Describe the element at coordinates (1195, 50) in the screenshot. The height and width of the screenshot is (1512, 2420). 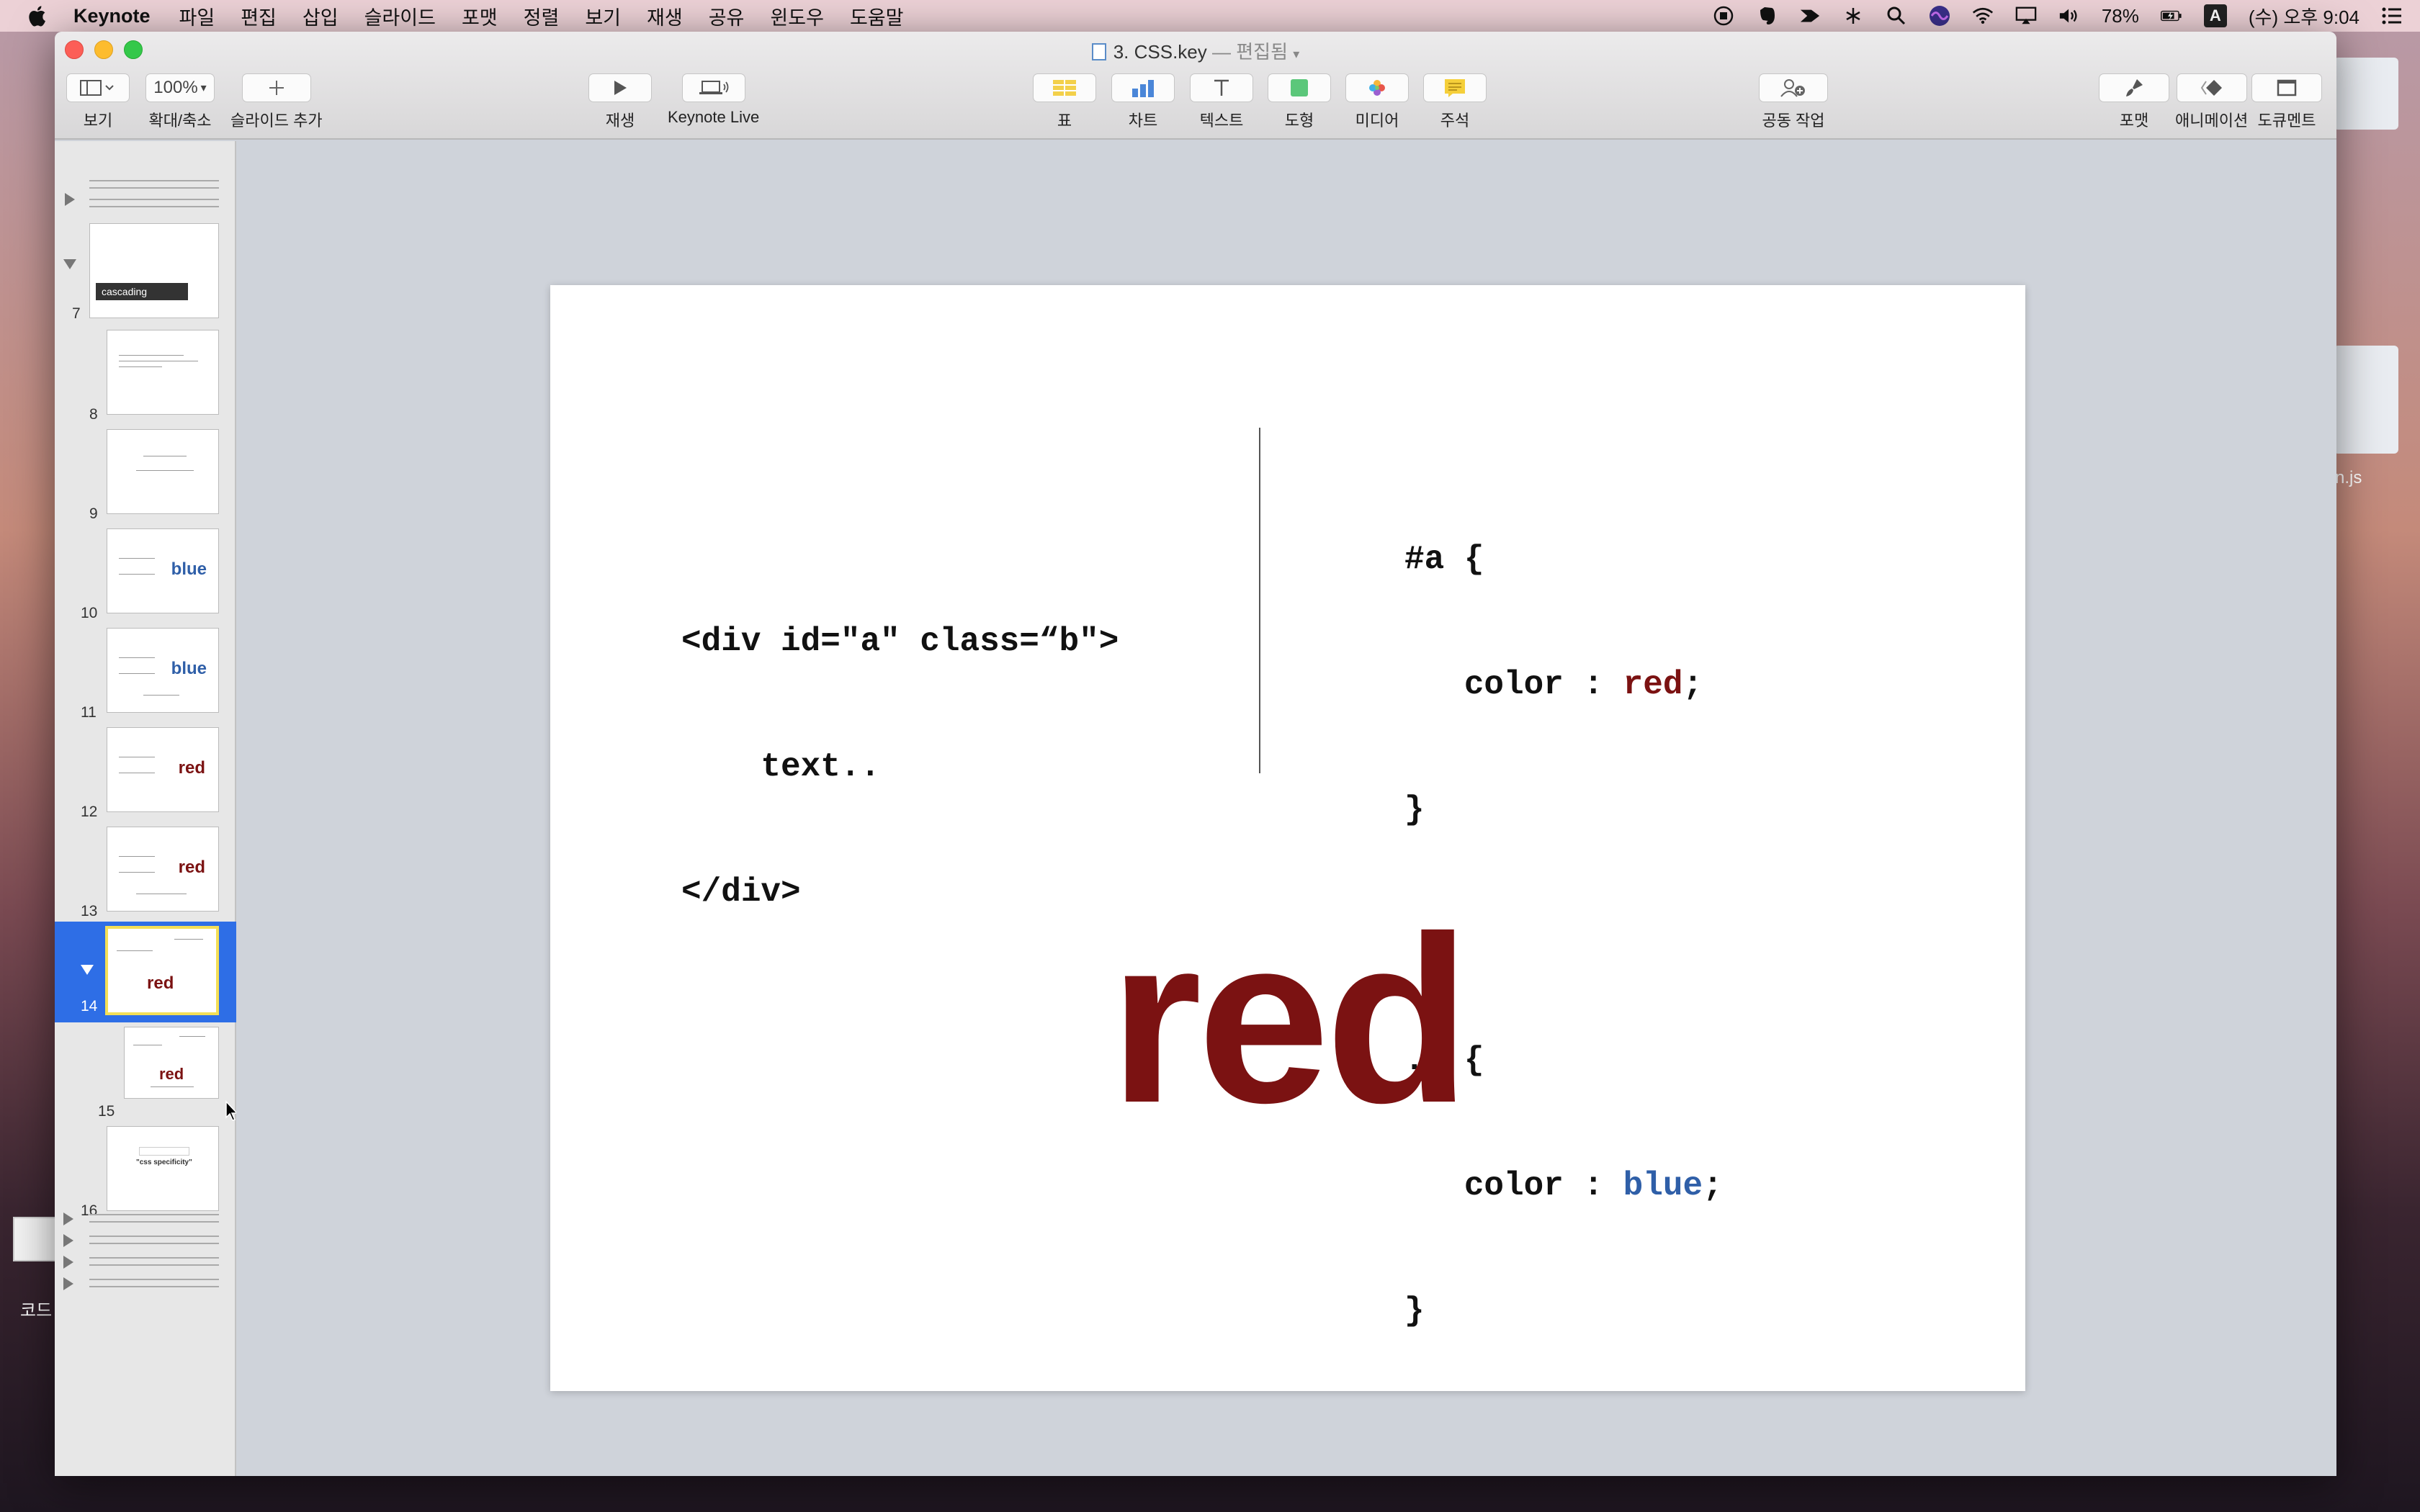
I see `document-title: 3. CSS.key — 편집됨 ▾` at that location.